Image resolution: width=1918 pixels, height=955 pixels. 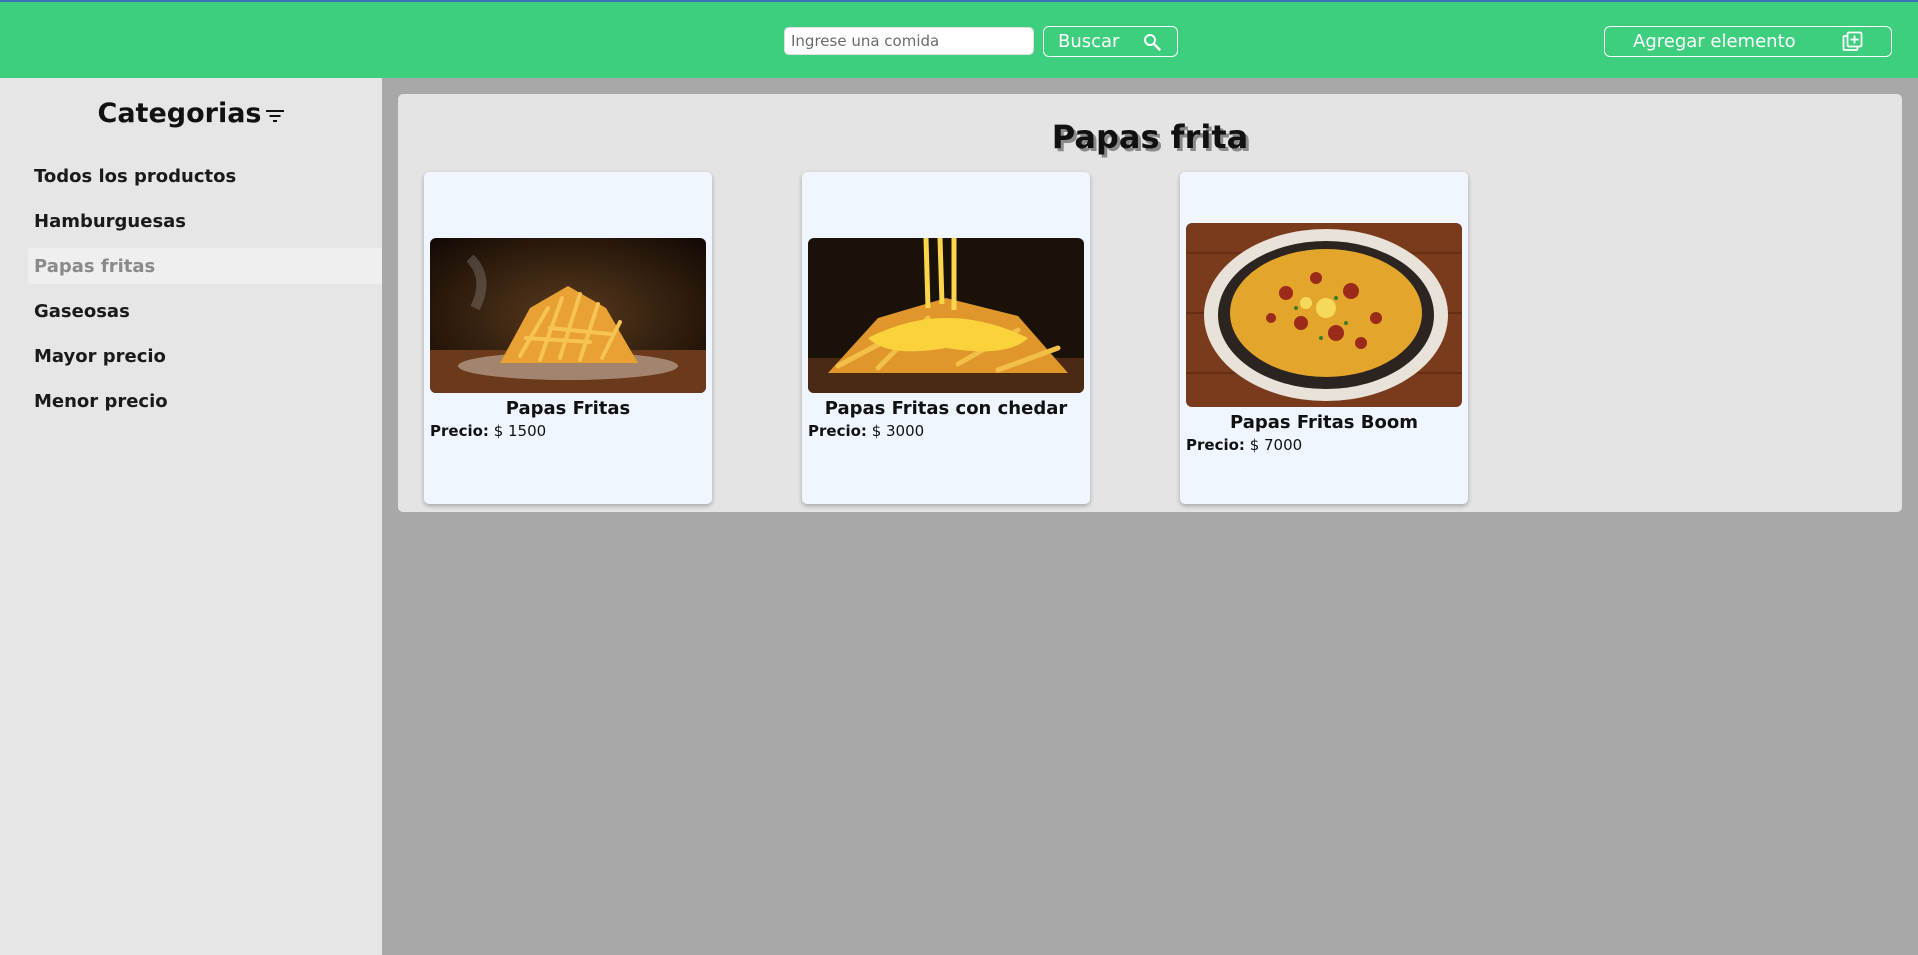 What do you see at coordinates (82, 311) in the screenshot?
I see `sidebar-item-label: Gaseosas` at bounding box center [82, 311].